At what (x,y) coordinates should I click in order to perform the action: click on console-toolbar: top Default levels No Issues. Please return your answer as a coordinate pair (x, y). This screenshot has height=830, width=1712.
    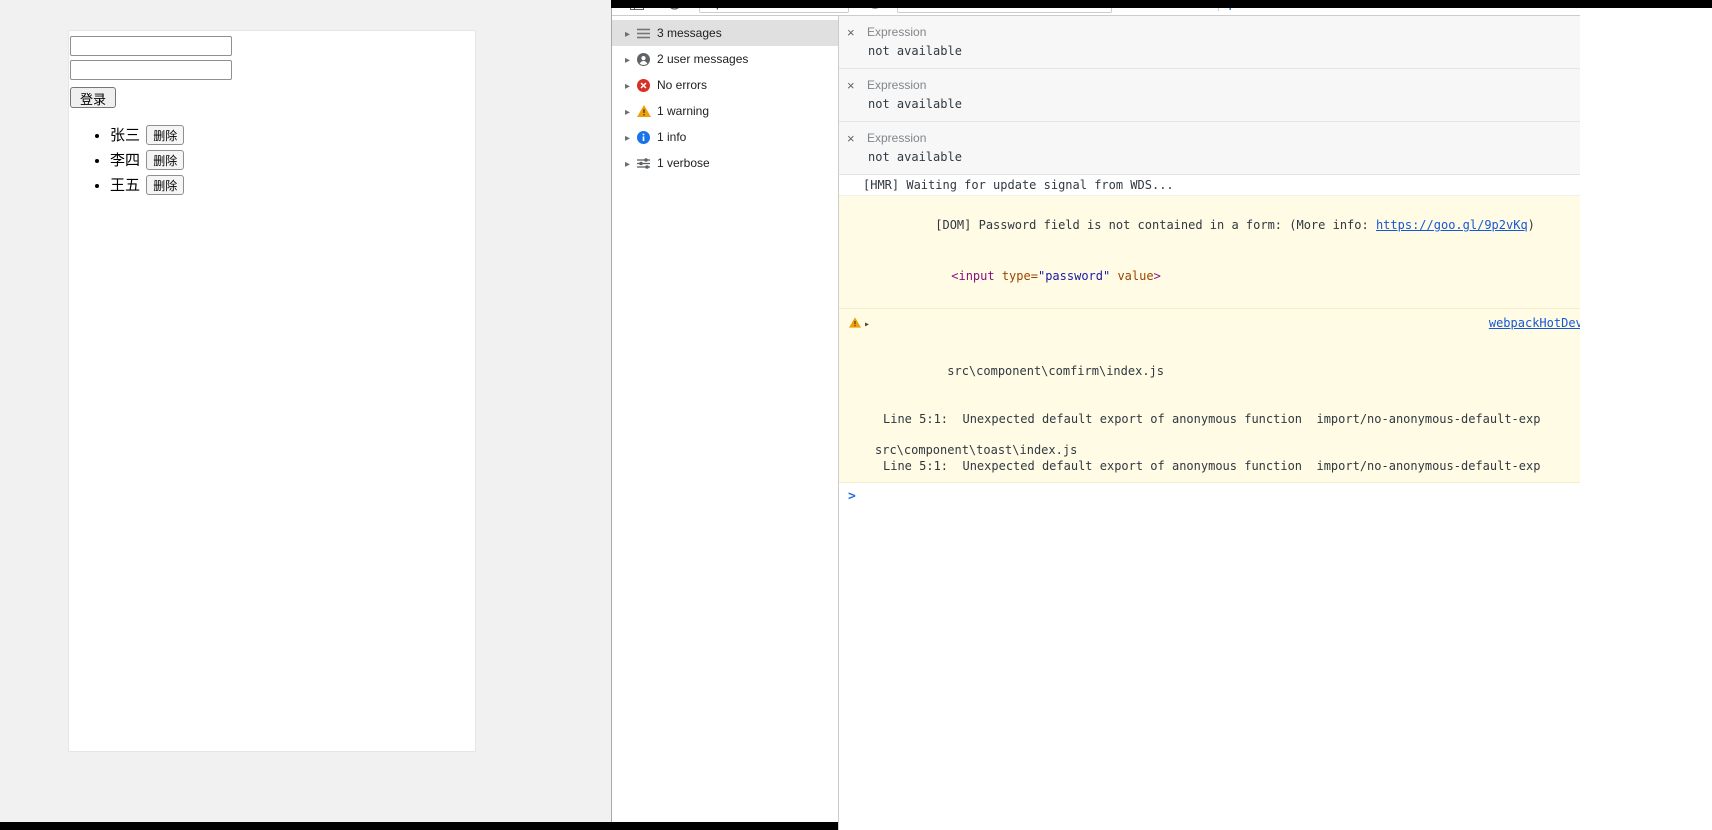
    Looking at the image, I should click on (1096, 12).